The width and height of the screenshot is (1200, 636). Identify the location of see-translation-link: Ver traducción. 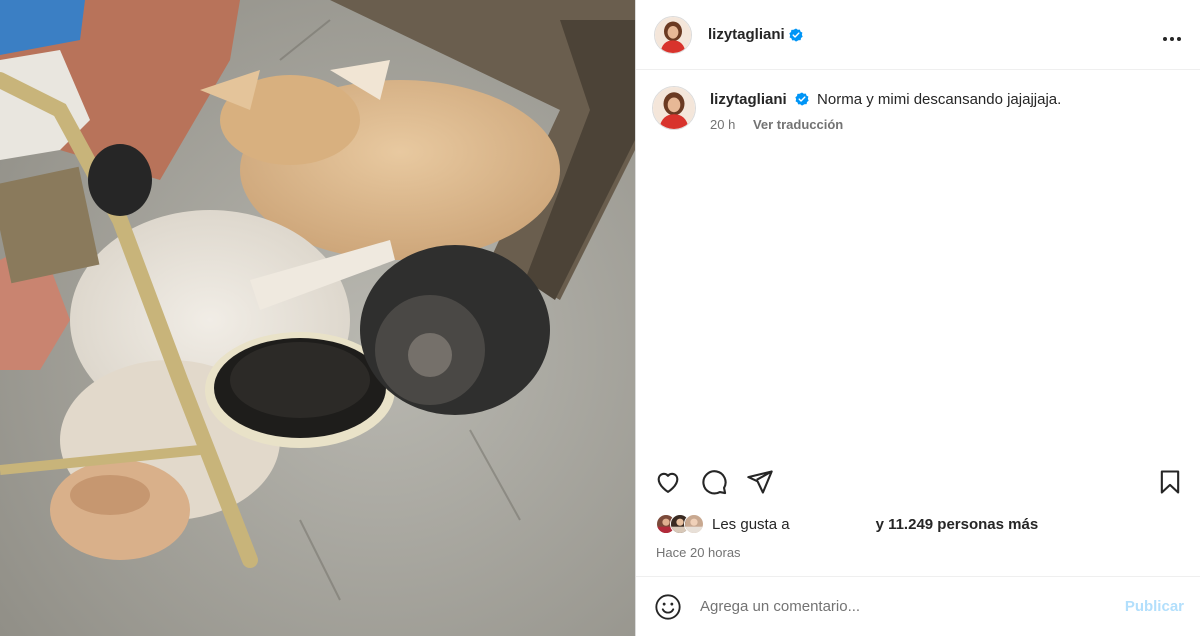
(798, 124).